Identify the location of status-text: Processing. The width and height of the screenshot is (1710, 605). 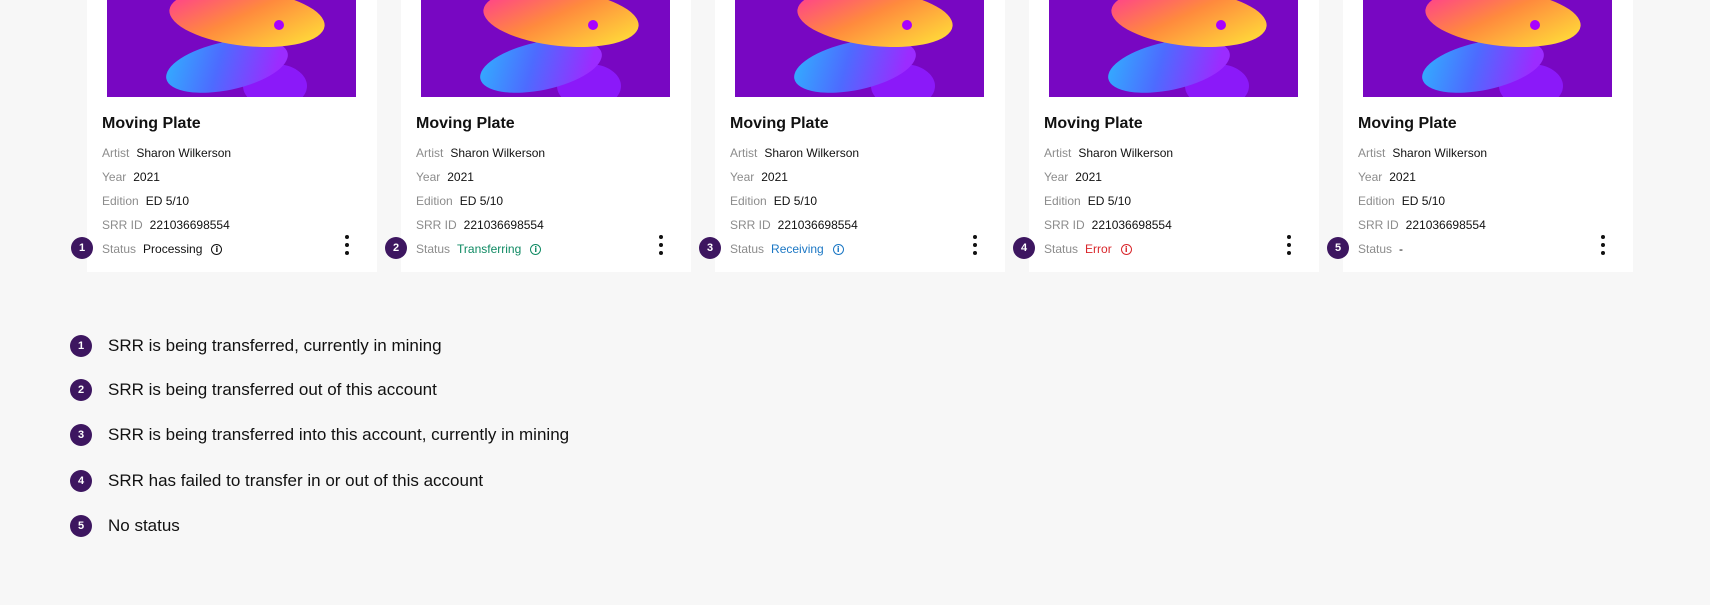
(173, 249).